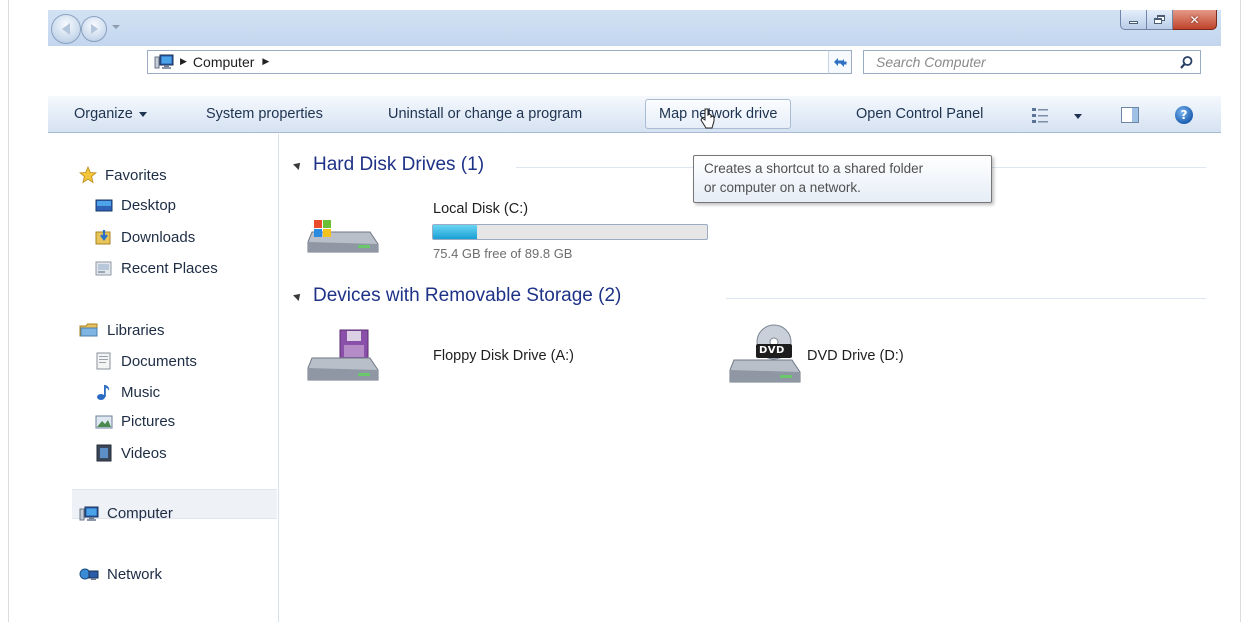 This screenshot has height=622, width=1255. What do you see at coordinates (707, 118) in the screenshot?
I see `mouse-pointer-icon` at bounding box center [707, 118].